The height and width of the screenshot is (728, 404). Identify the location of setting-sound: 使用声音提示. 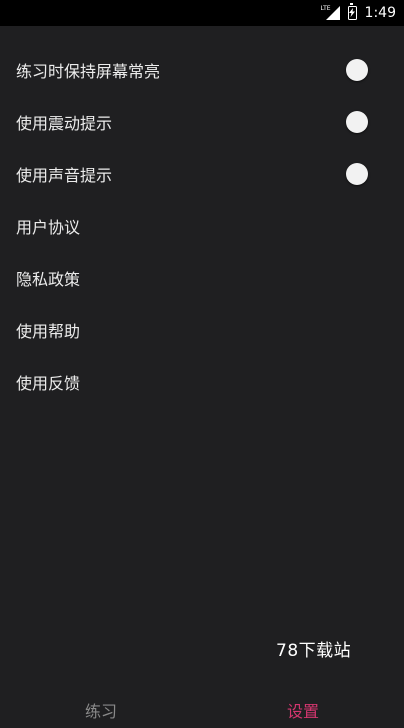
(202, 174).